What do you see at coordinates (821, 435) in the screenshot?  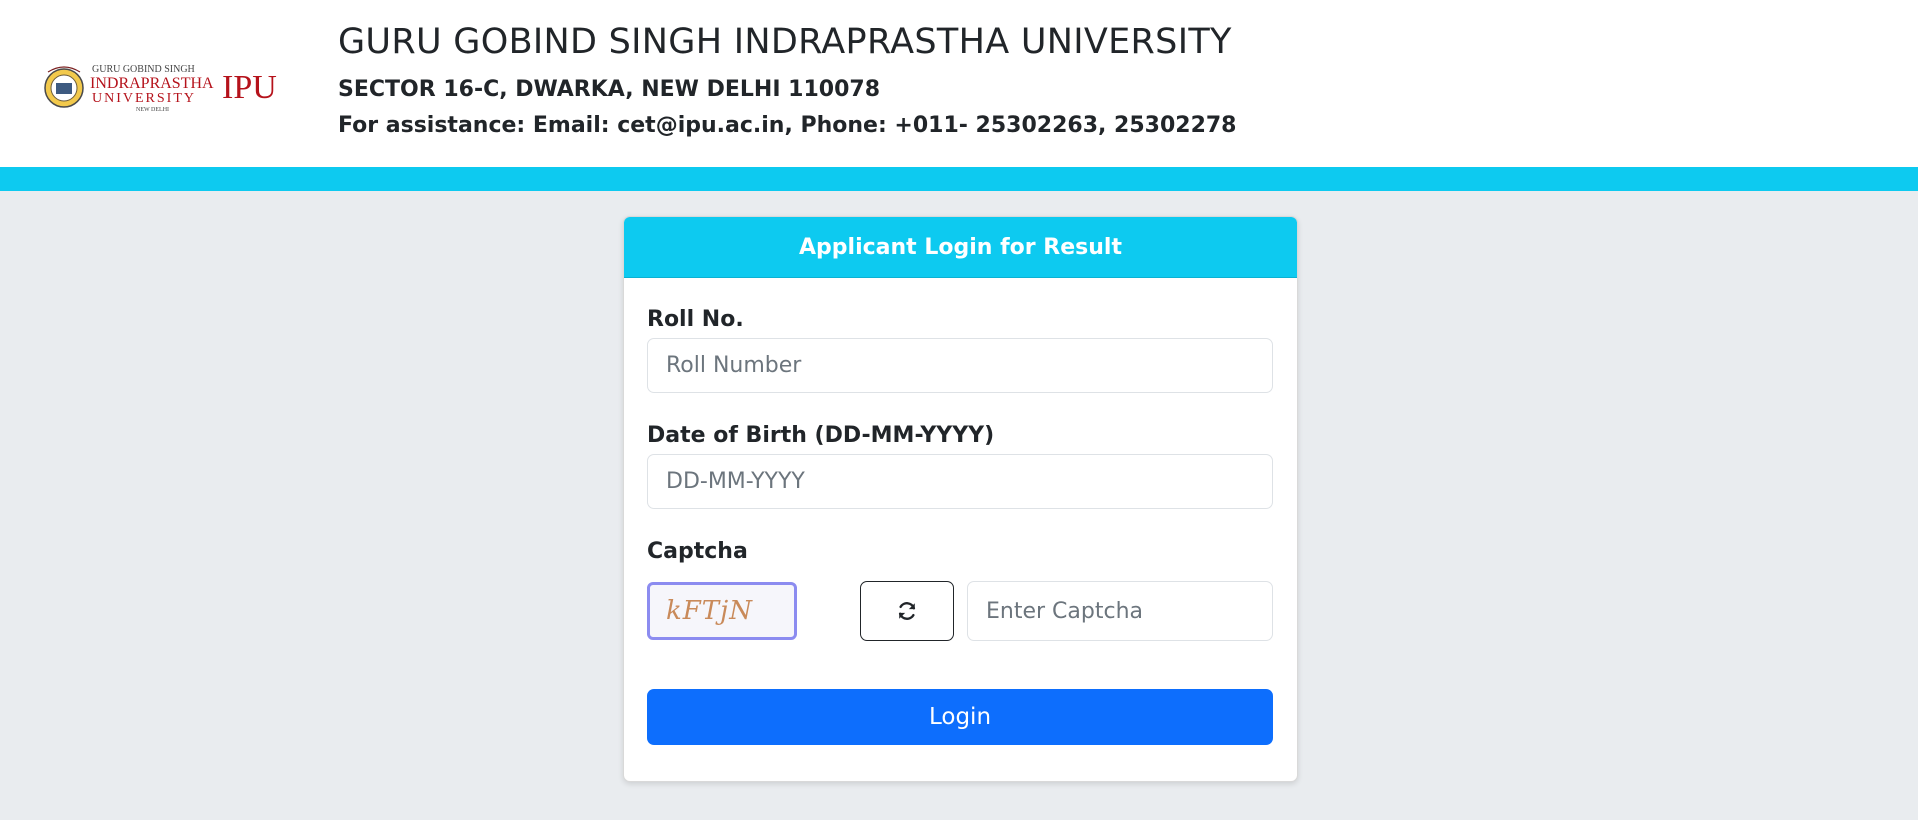 I see `dob-label: Date of Birth (DD-MM-YYYY)` at bounding box center [821, 435].